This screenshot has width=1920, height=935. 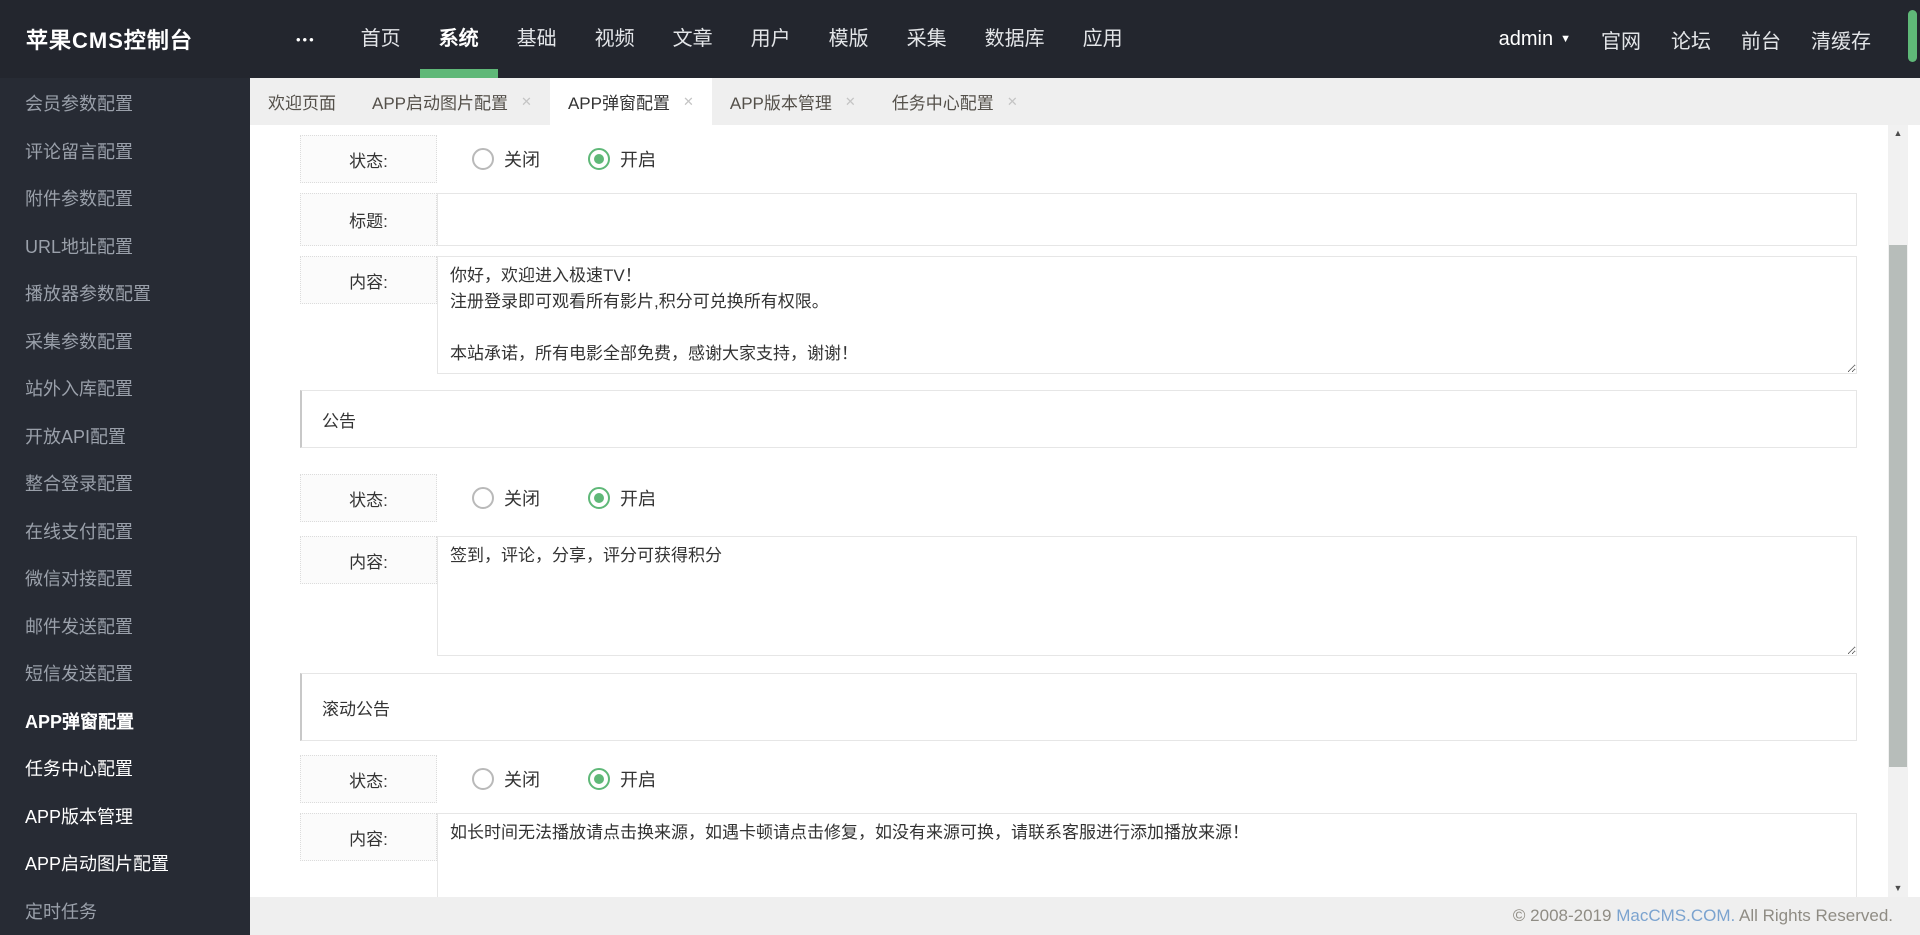 I want to click on tab-label: APP弹窗配置, so click(x=618, y=103).